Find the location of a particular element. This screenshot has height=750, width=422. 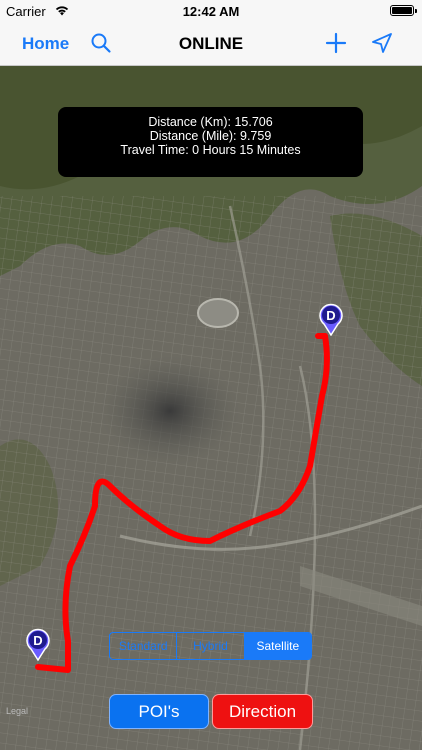

legal-link: Legal is located at coordinates (17, 711).